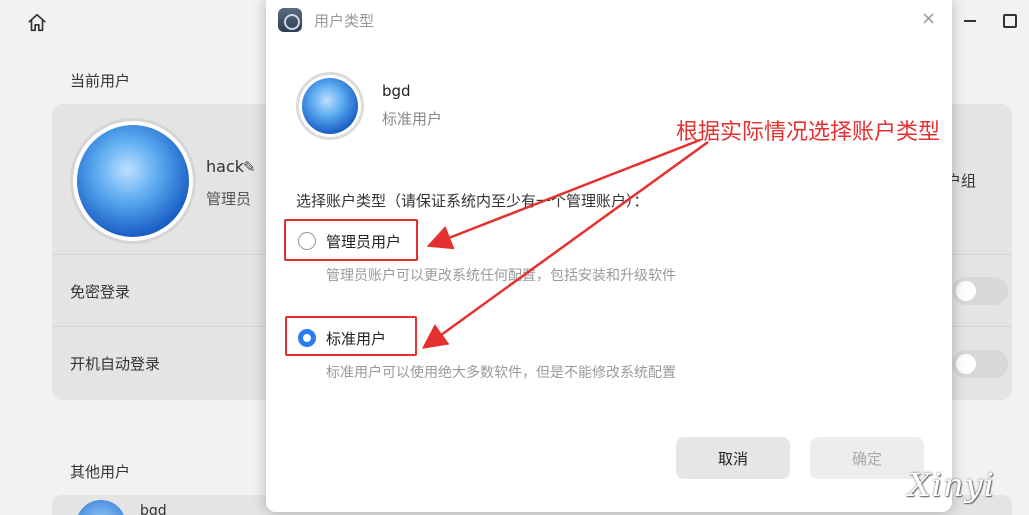  Describe the element at coordinates (344, 21) in the screenshot. I see `dialog-title: 用户类型` at that location.